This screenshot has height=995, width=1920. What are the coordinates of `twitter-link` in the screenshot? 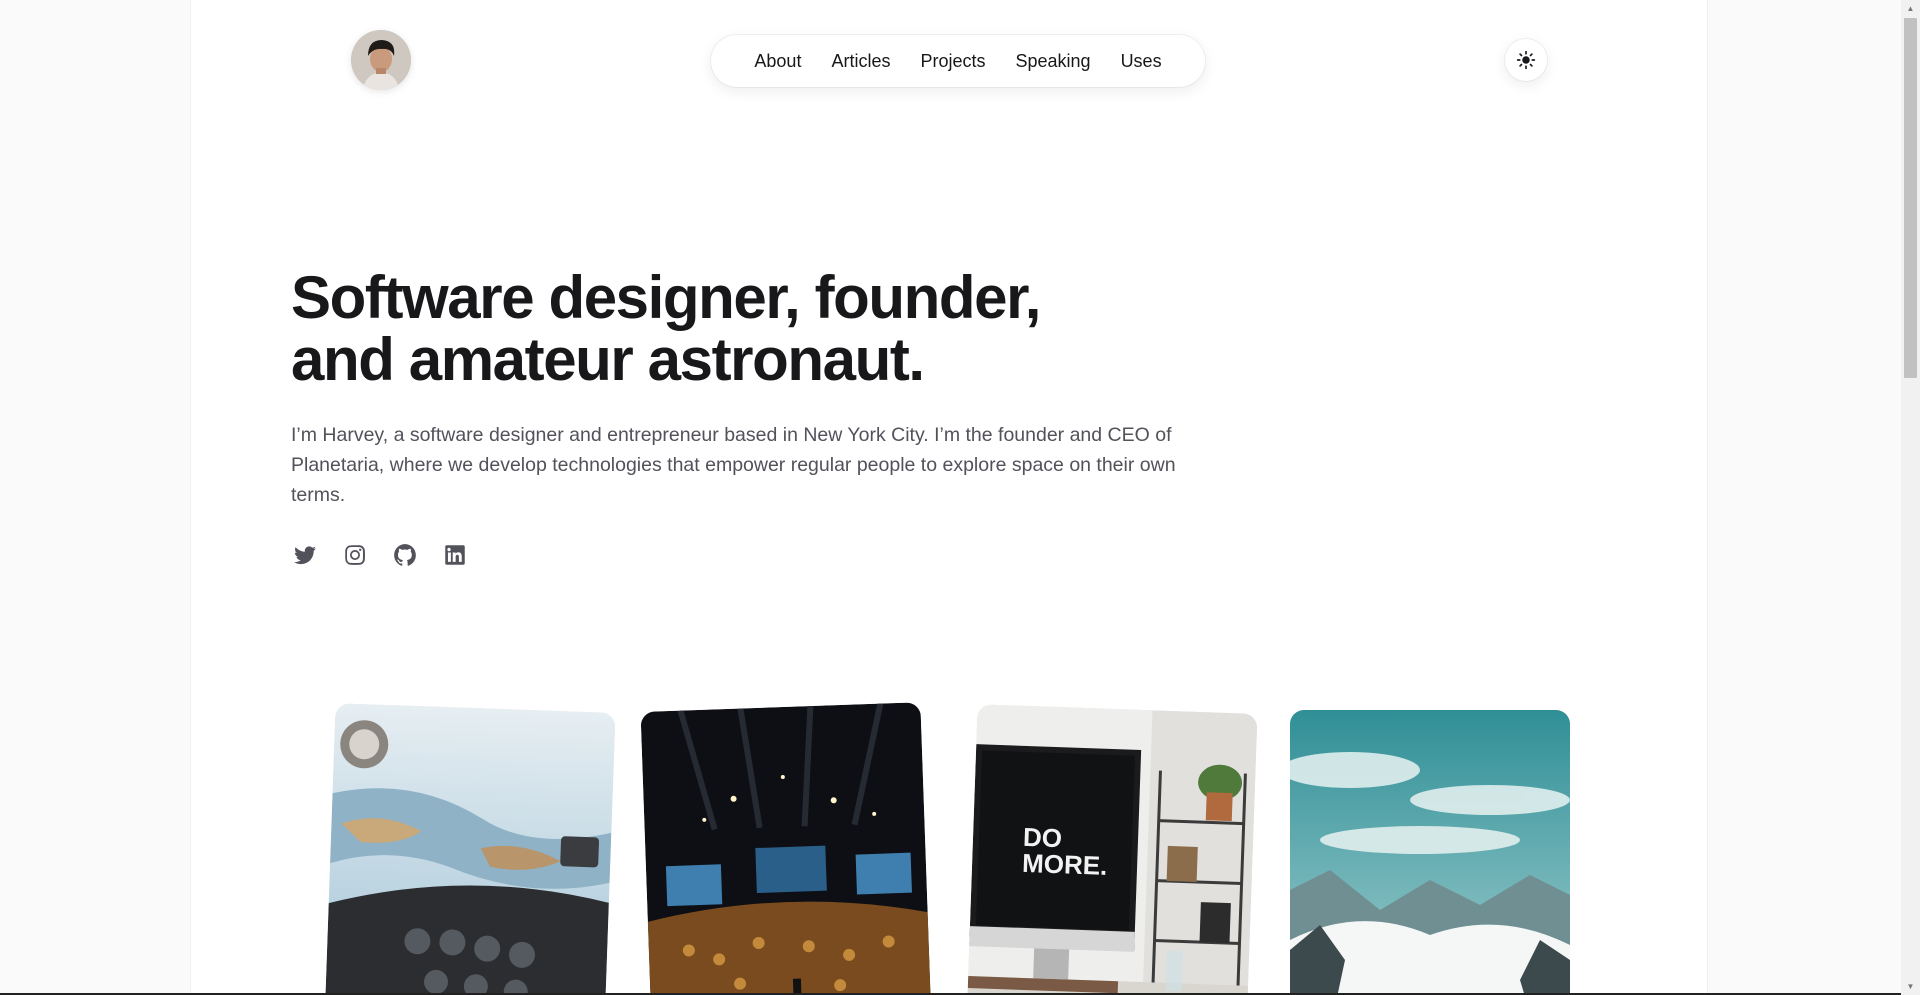 It's located at (305, 555).